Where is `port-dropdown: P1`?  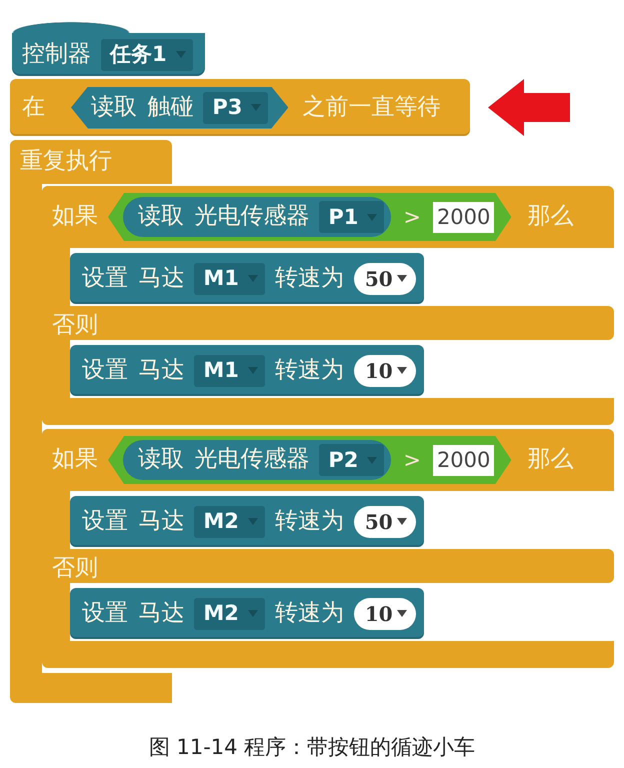
port-dropdown: P1 is located at coordinates (351, 217).